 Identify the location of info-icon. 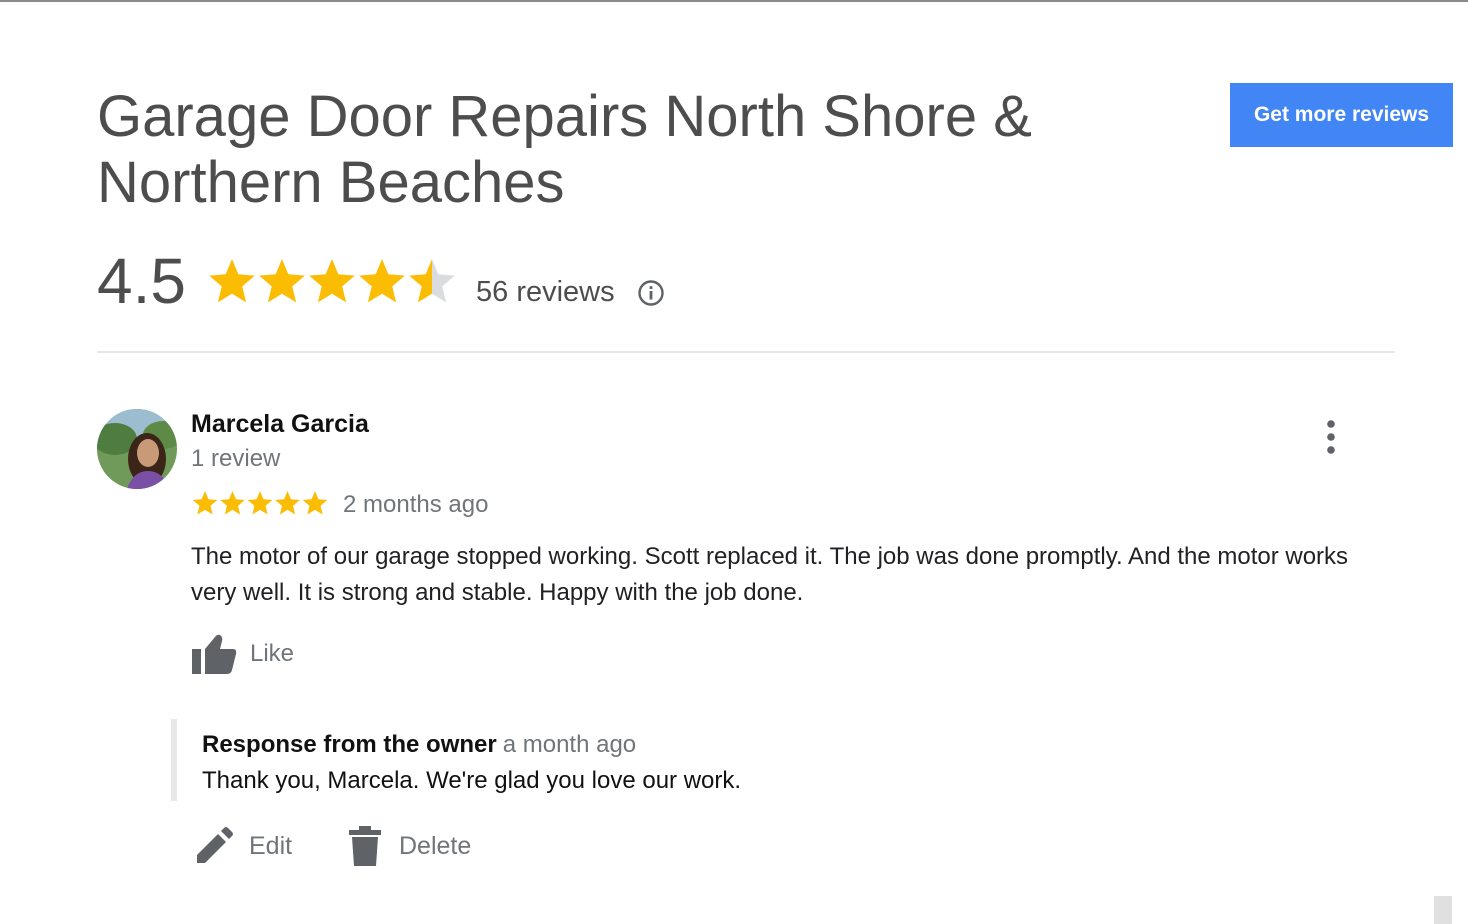
(651, 293).